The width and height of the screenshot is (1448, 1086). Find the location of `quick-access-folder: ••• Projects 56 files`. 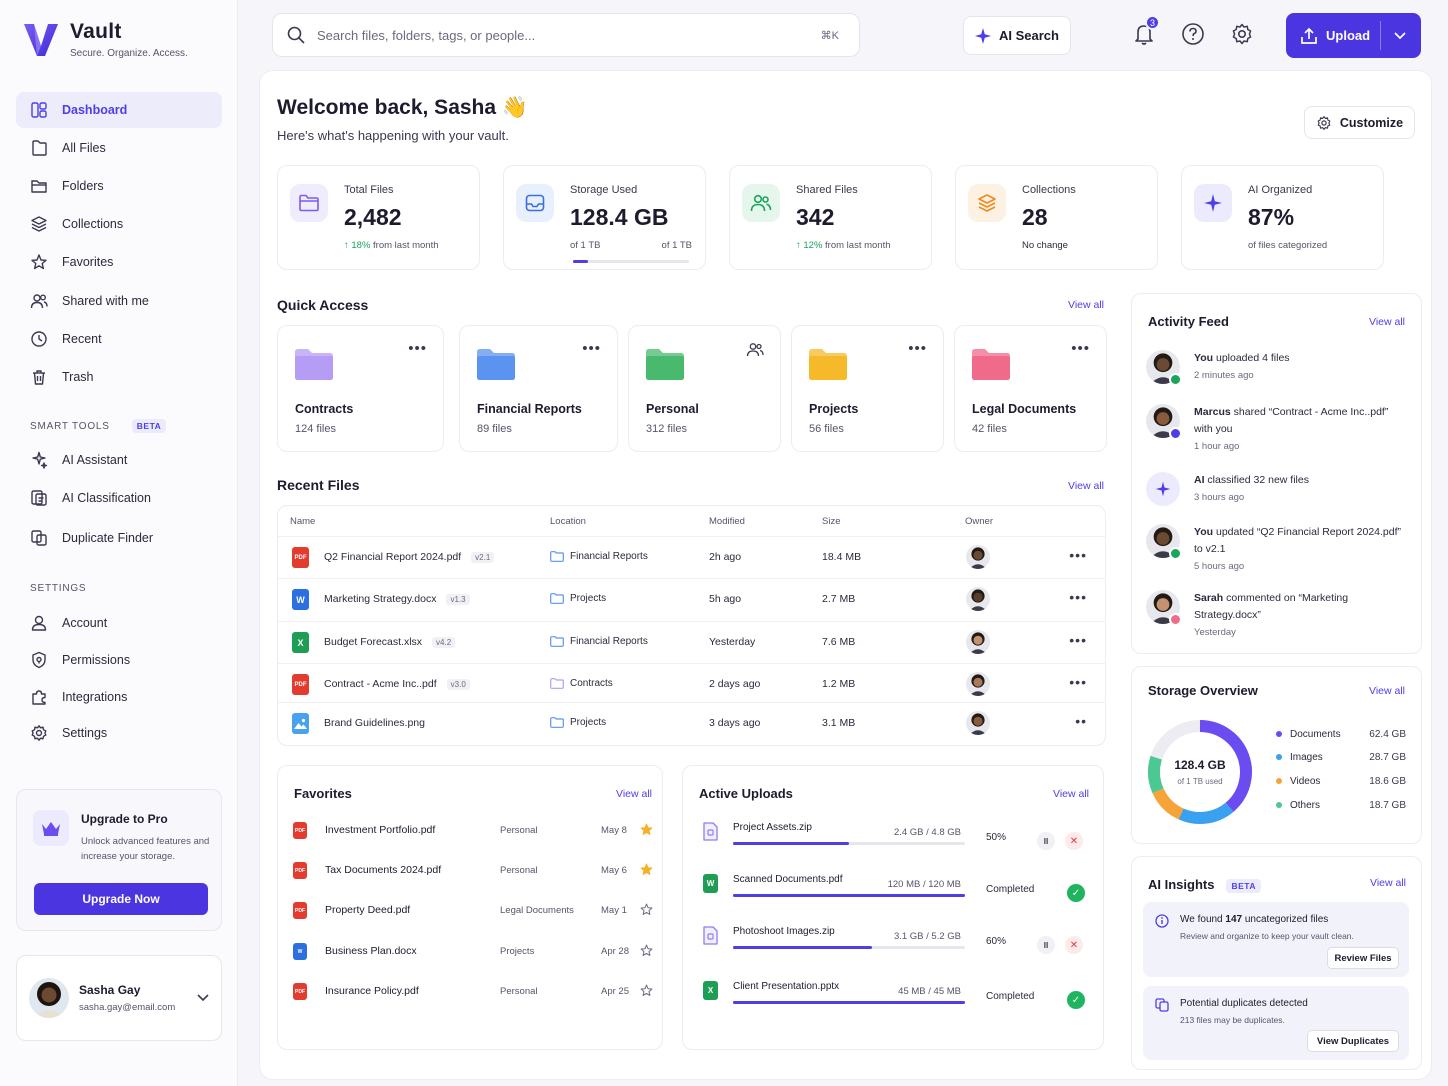

quick-access-folder: ••• Projects 56 files is located at coordinates (867, 388).